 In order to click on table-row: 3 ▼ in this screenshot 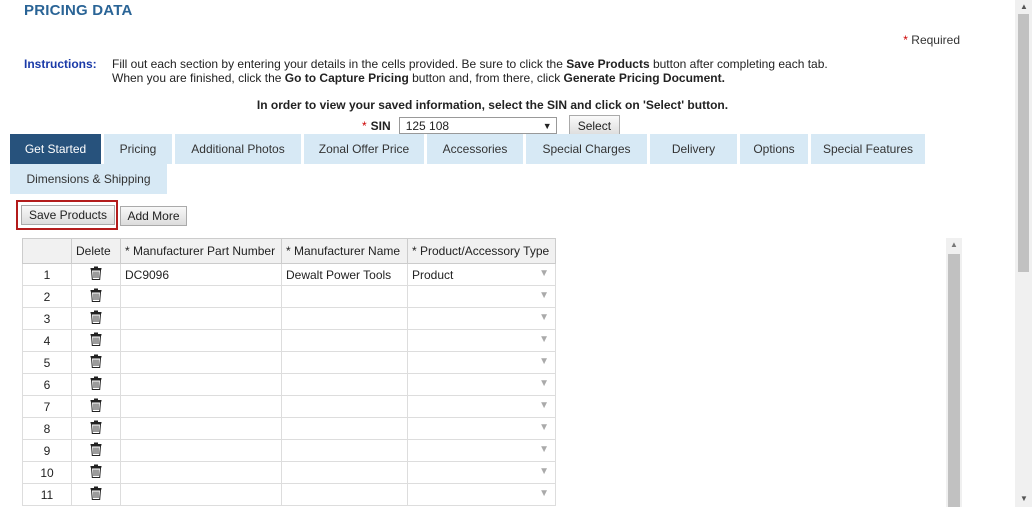, I will do `click(289, 318)`.